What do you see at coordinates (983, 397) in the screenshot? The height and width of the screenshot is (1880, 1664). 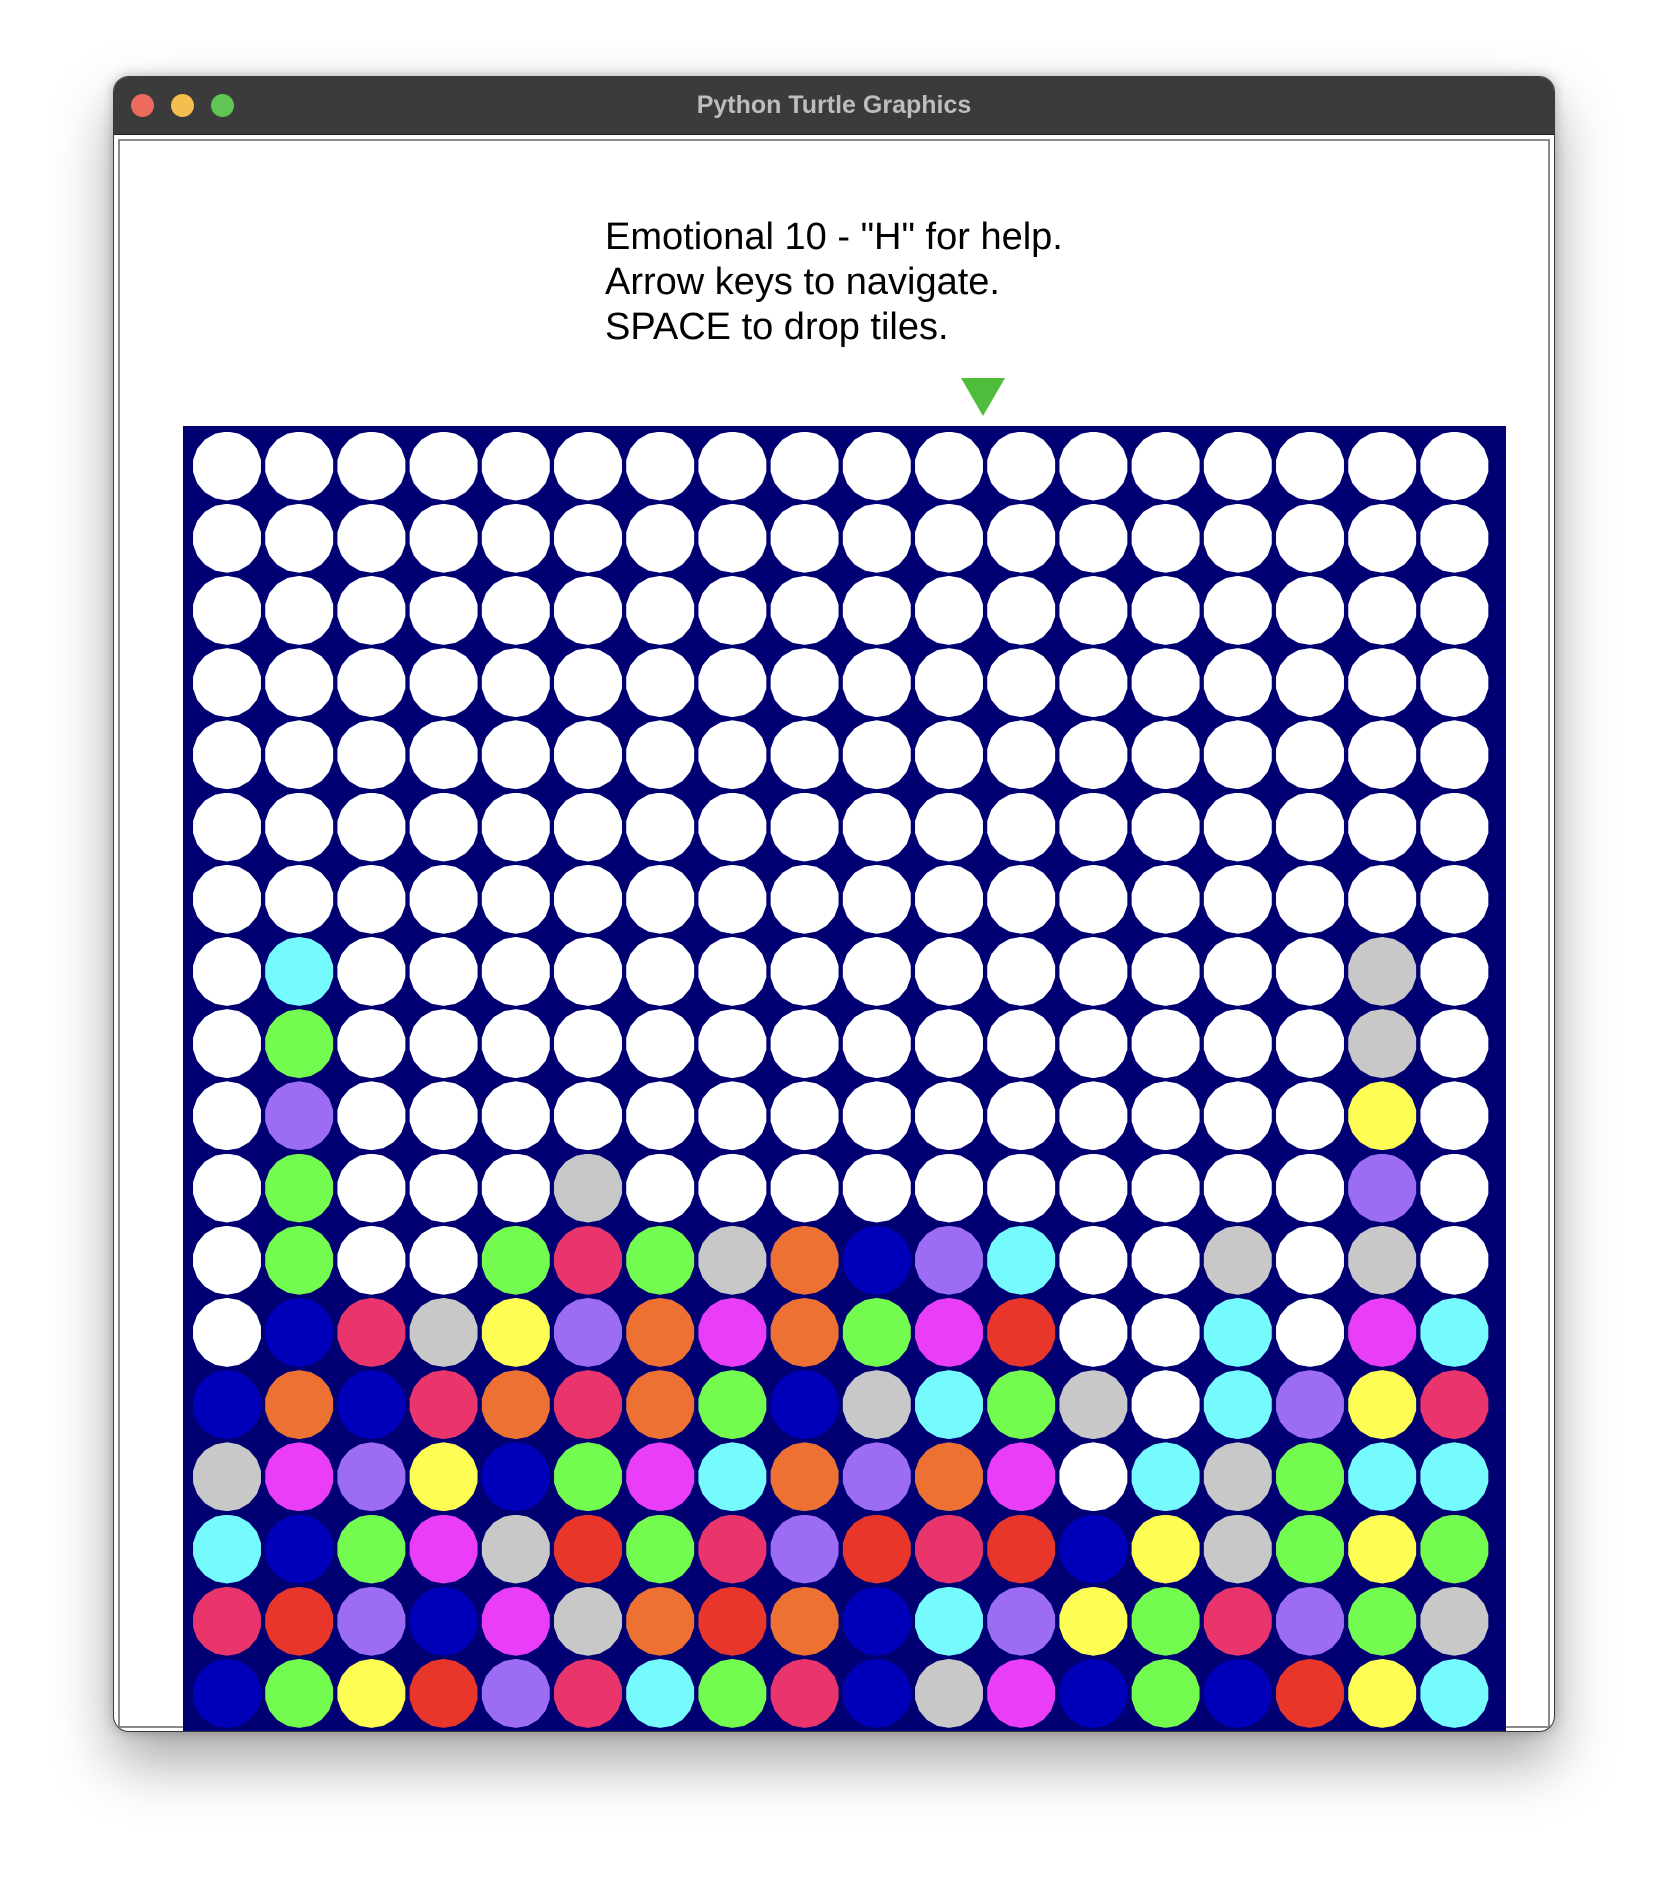 I see `down-triangle-cursor-icon` at bounding box center [983, 397].